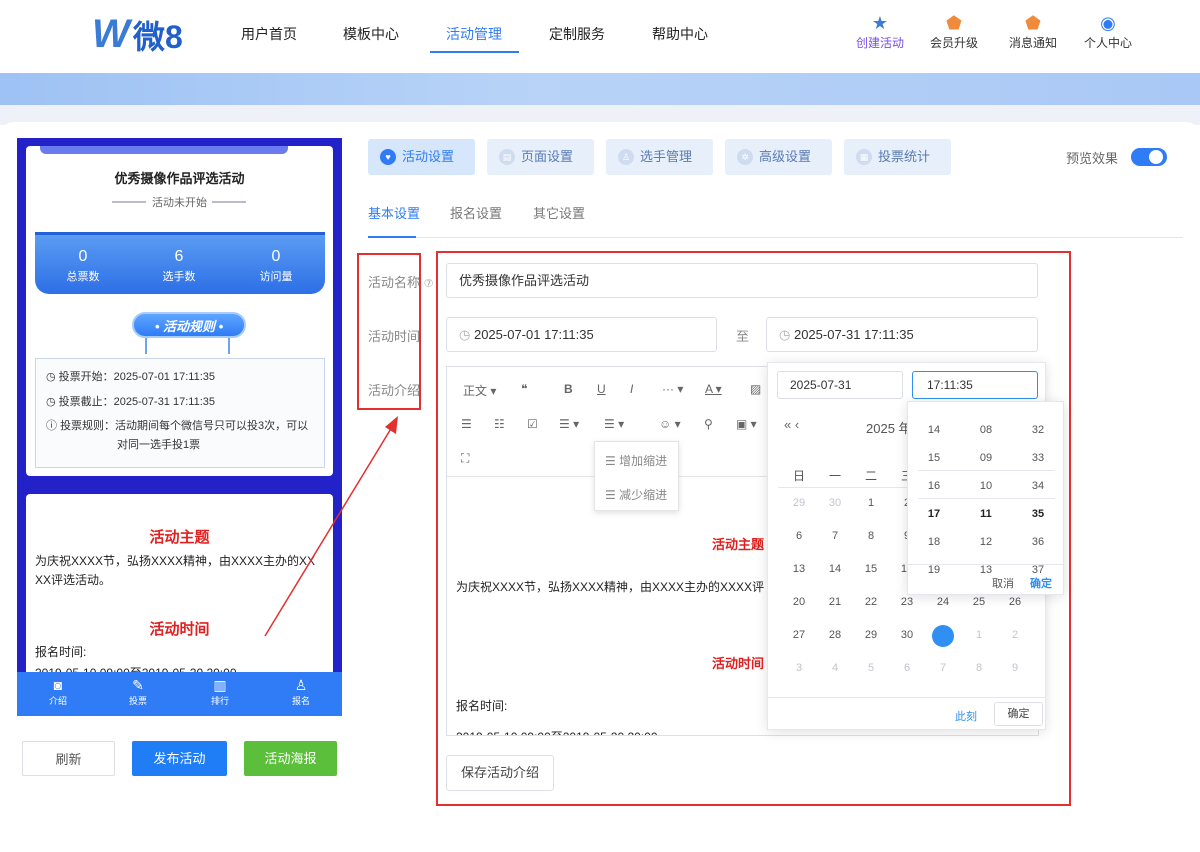  Describe the element at coordinates (331, 526) in the screenshot. I see `annotation-arrow` at that location.